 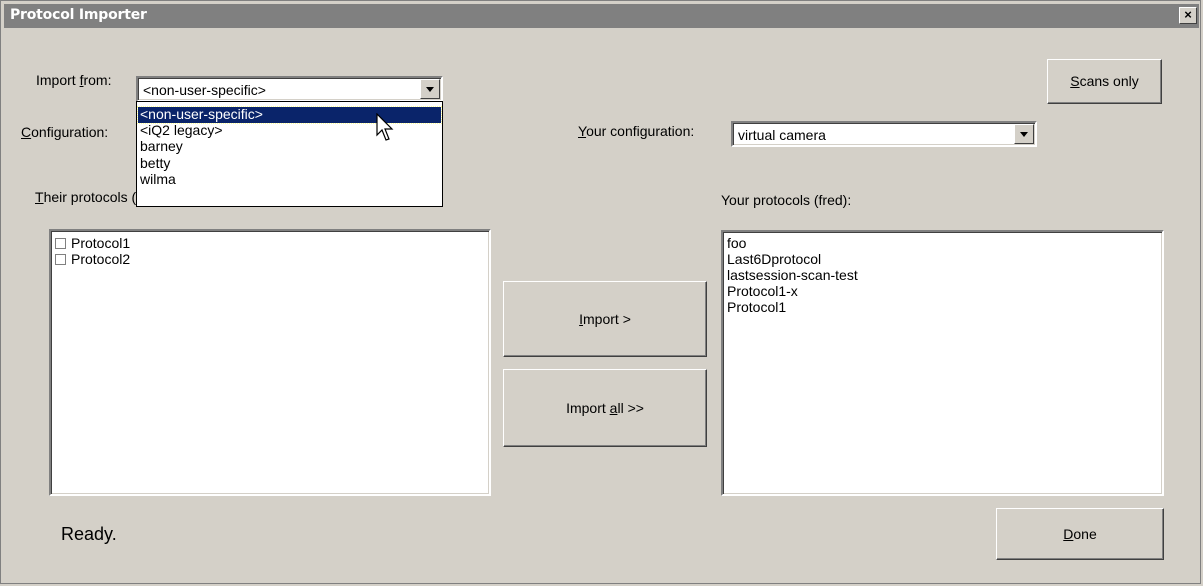 I want to click on your-configuration-combo: virtual camera, so click(x=884, y=134).